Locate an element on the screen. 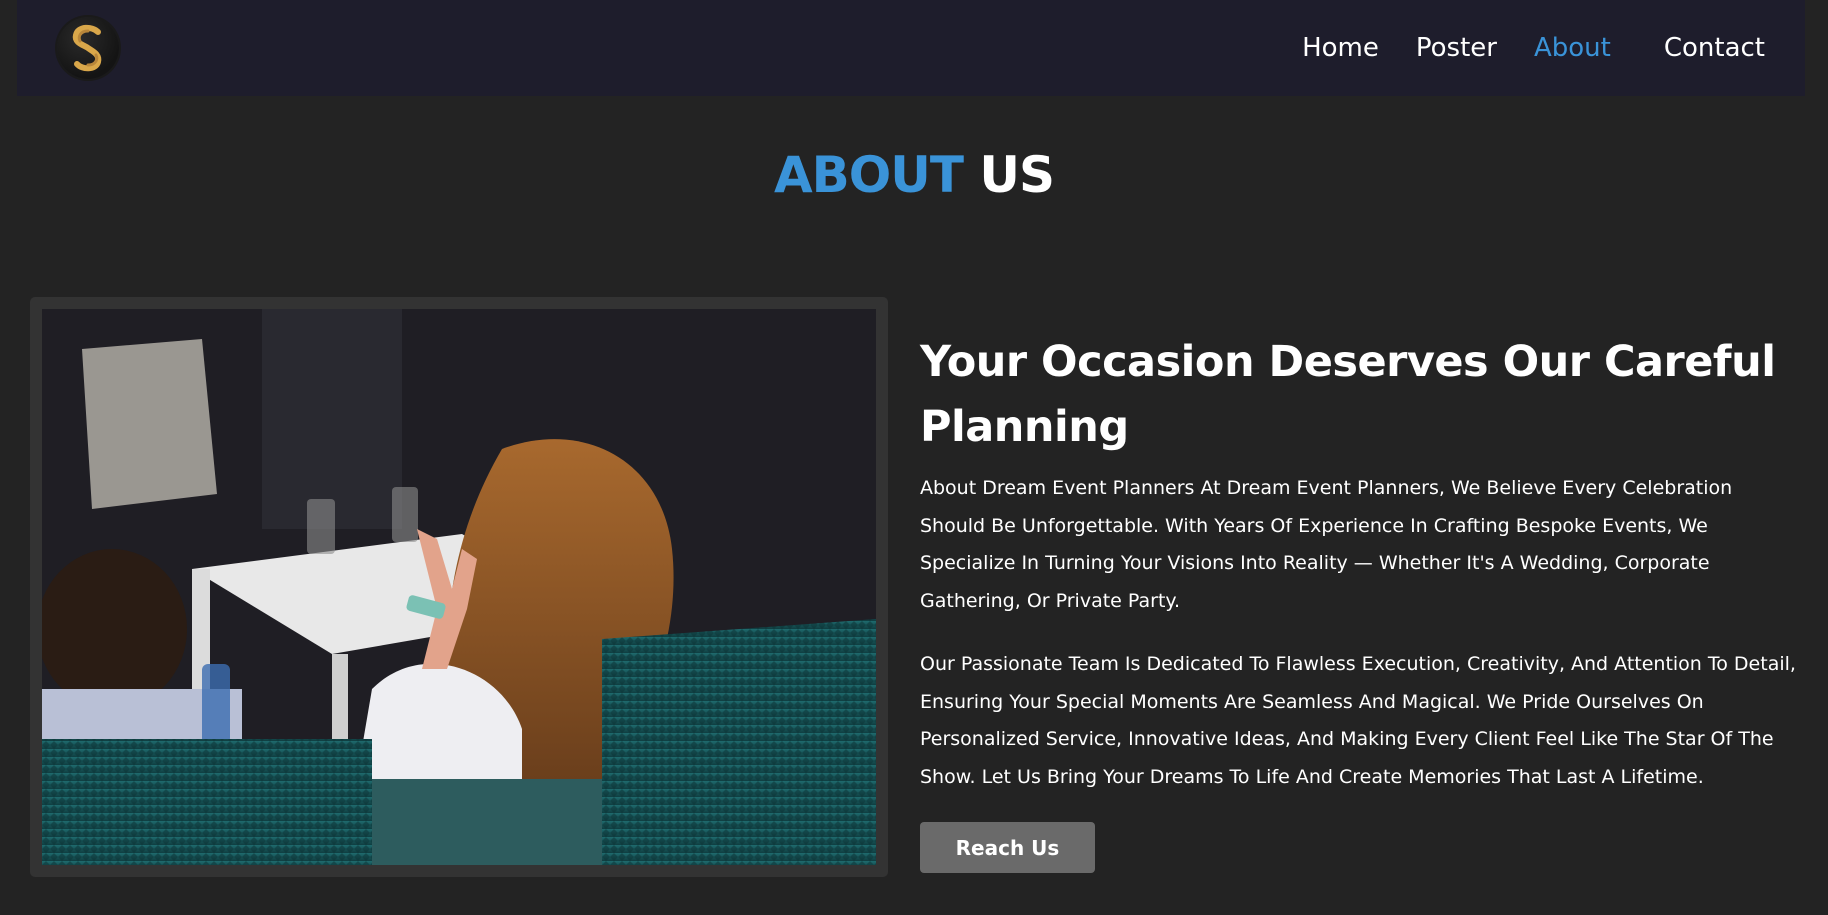  nav-link-contact: Contact is located at coordinates (1714, 48).